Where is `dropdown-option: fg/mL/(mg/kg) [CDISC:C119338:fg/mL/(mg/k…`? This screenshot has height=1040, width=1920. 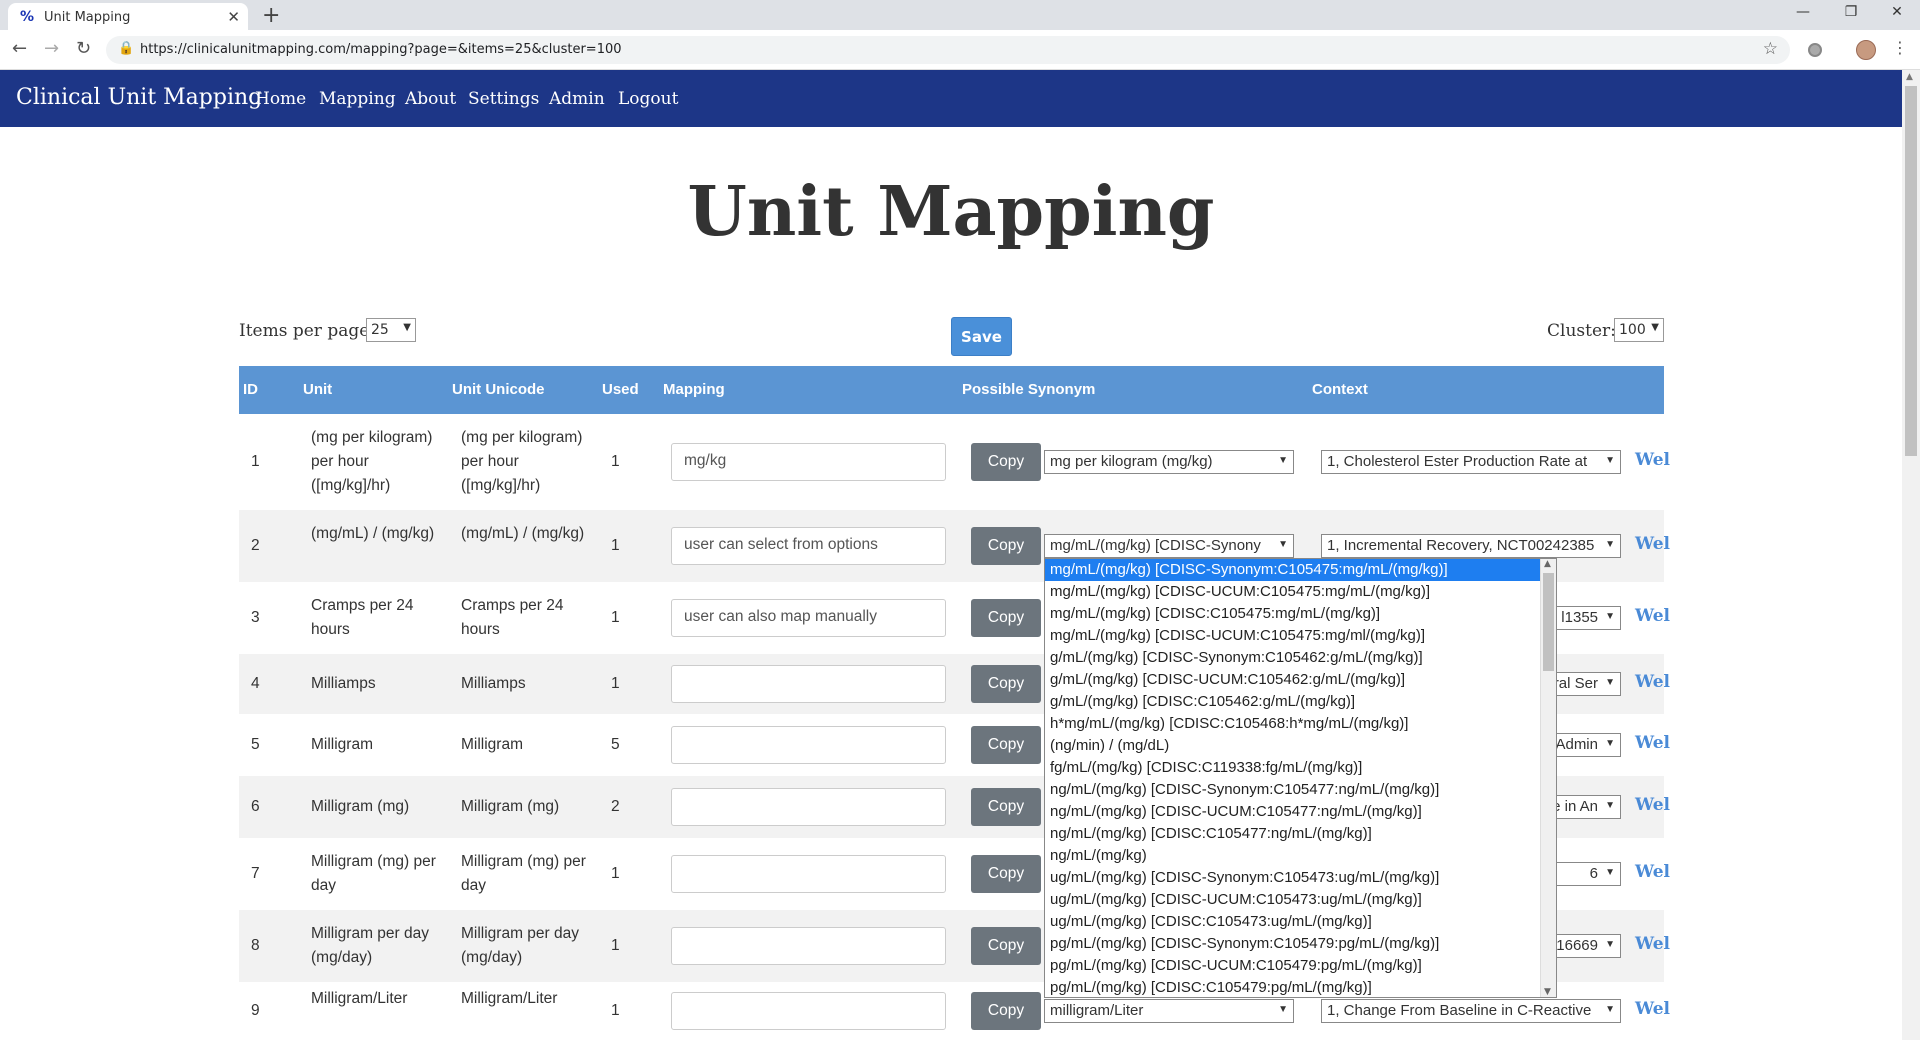
dropdown-option: fg/mL/(mg/kg) [CDISC:C119338:fg/mL/(mg/k… is located at coordinates (1300, 768).